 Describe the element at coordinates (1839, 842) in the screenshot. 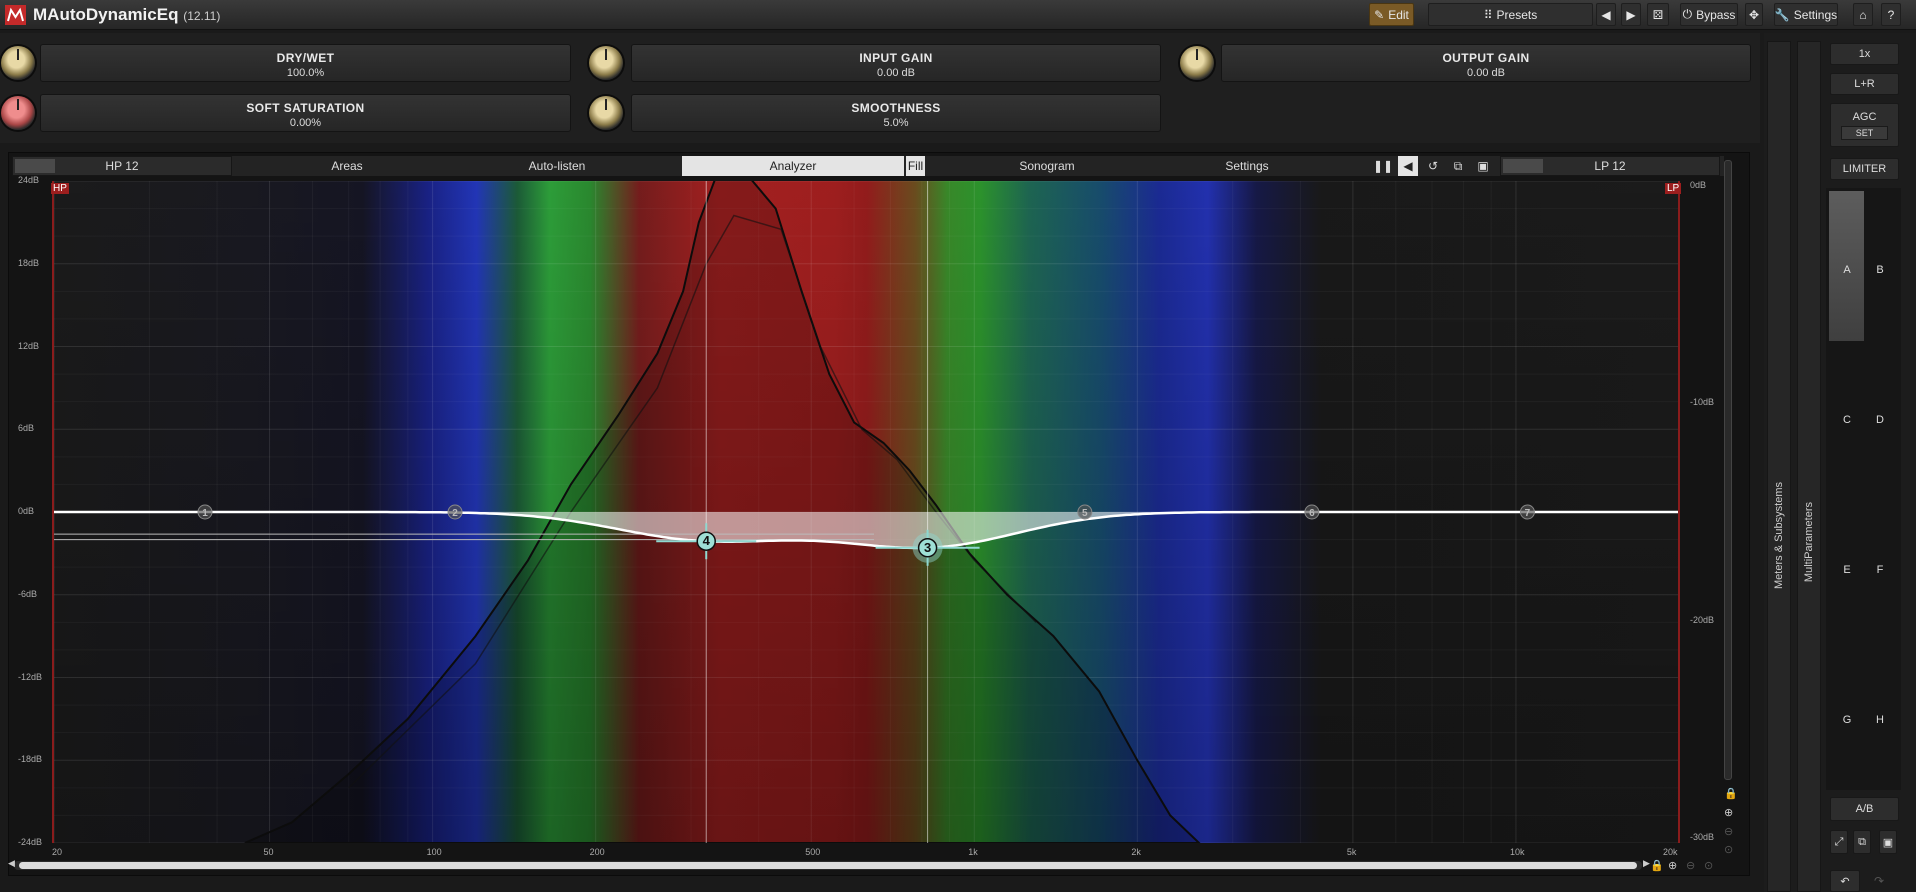

I see `expand-button: ⤢` at that location.